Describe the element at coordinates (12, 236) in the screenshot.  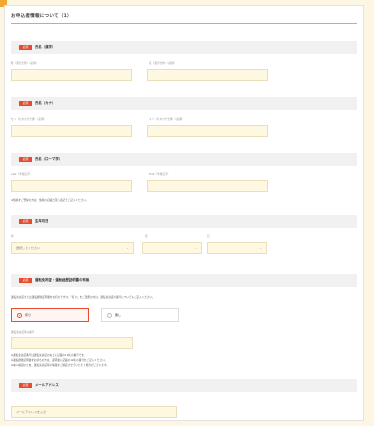
I see `dob-year-label: 年` at that location.